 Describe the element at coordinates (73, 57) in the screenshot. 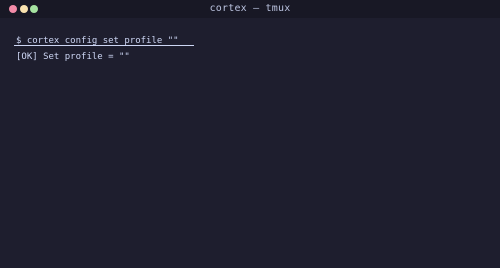

I see `output-line: [OK] Set profile = ""` at that location.